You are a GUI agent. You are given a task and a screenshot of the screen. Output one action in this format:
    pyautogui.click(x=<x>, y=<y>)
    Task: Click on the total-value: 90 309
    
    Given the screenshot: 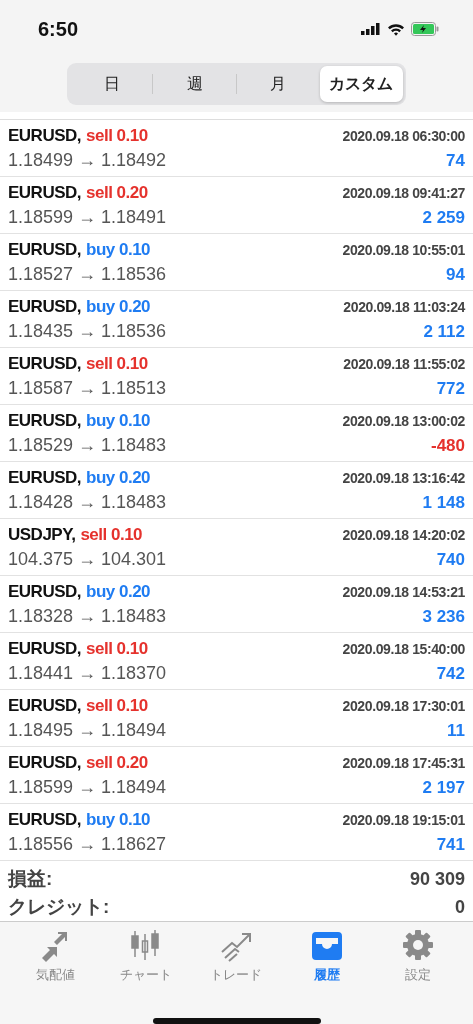 What is the action you would take?
    pyautogui.click(x=437, y=879)
    